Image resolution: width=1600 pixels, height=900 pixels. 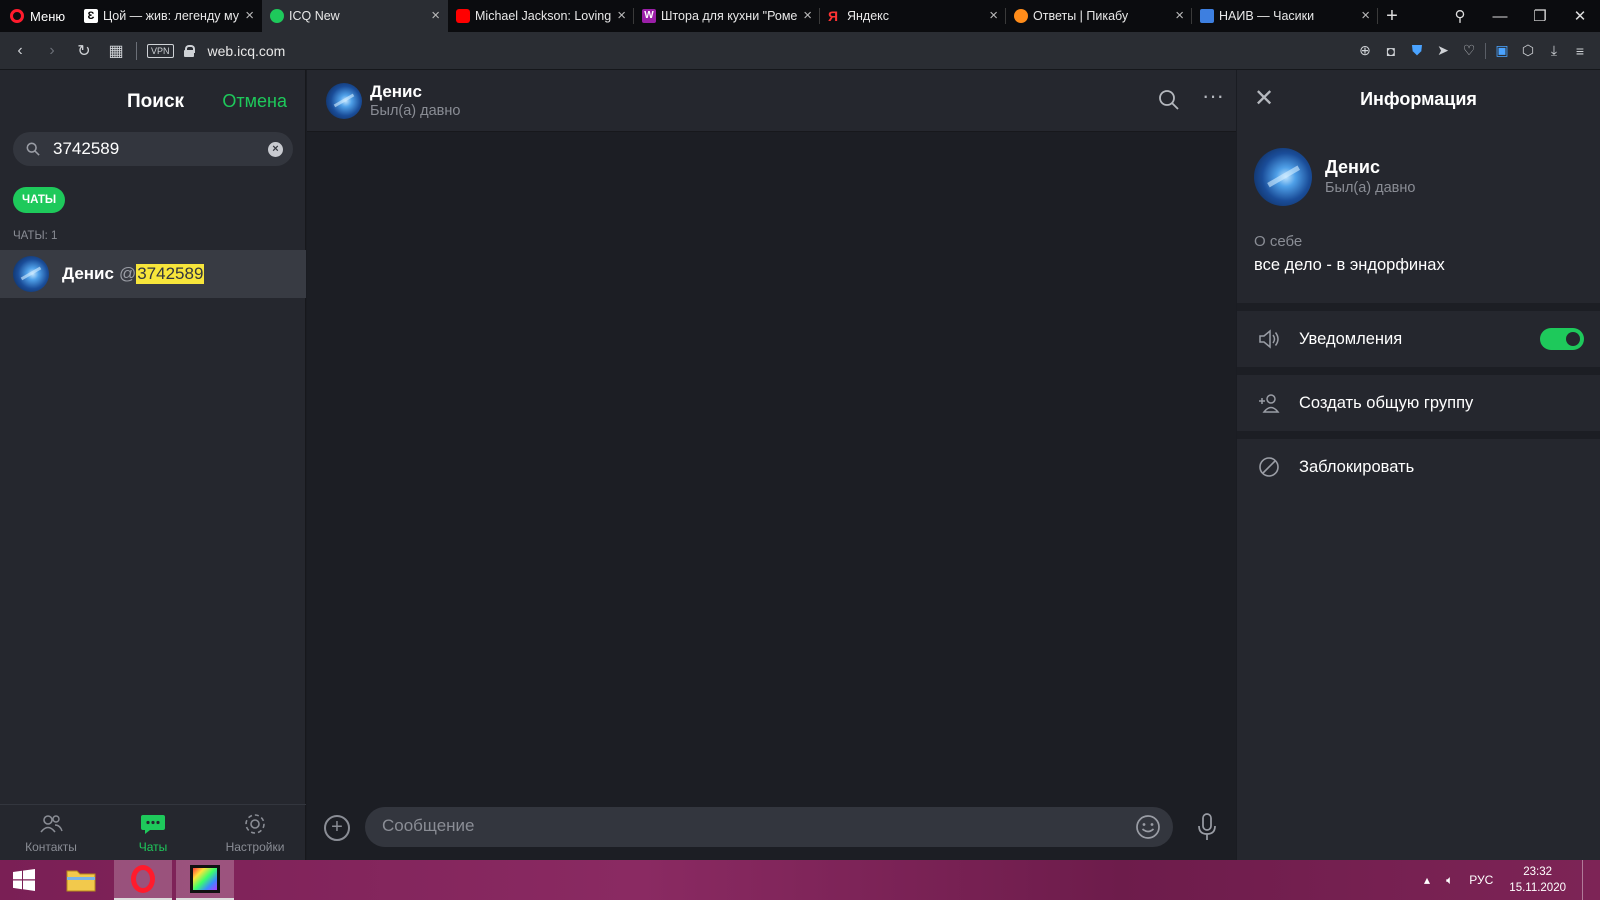 I want to click on lock-icon, so click(x=189, y=50).